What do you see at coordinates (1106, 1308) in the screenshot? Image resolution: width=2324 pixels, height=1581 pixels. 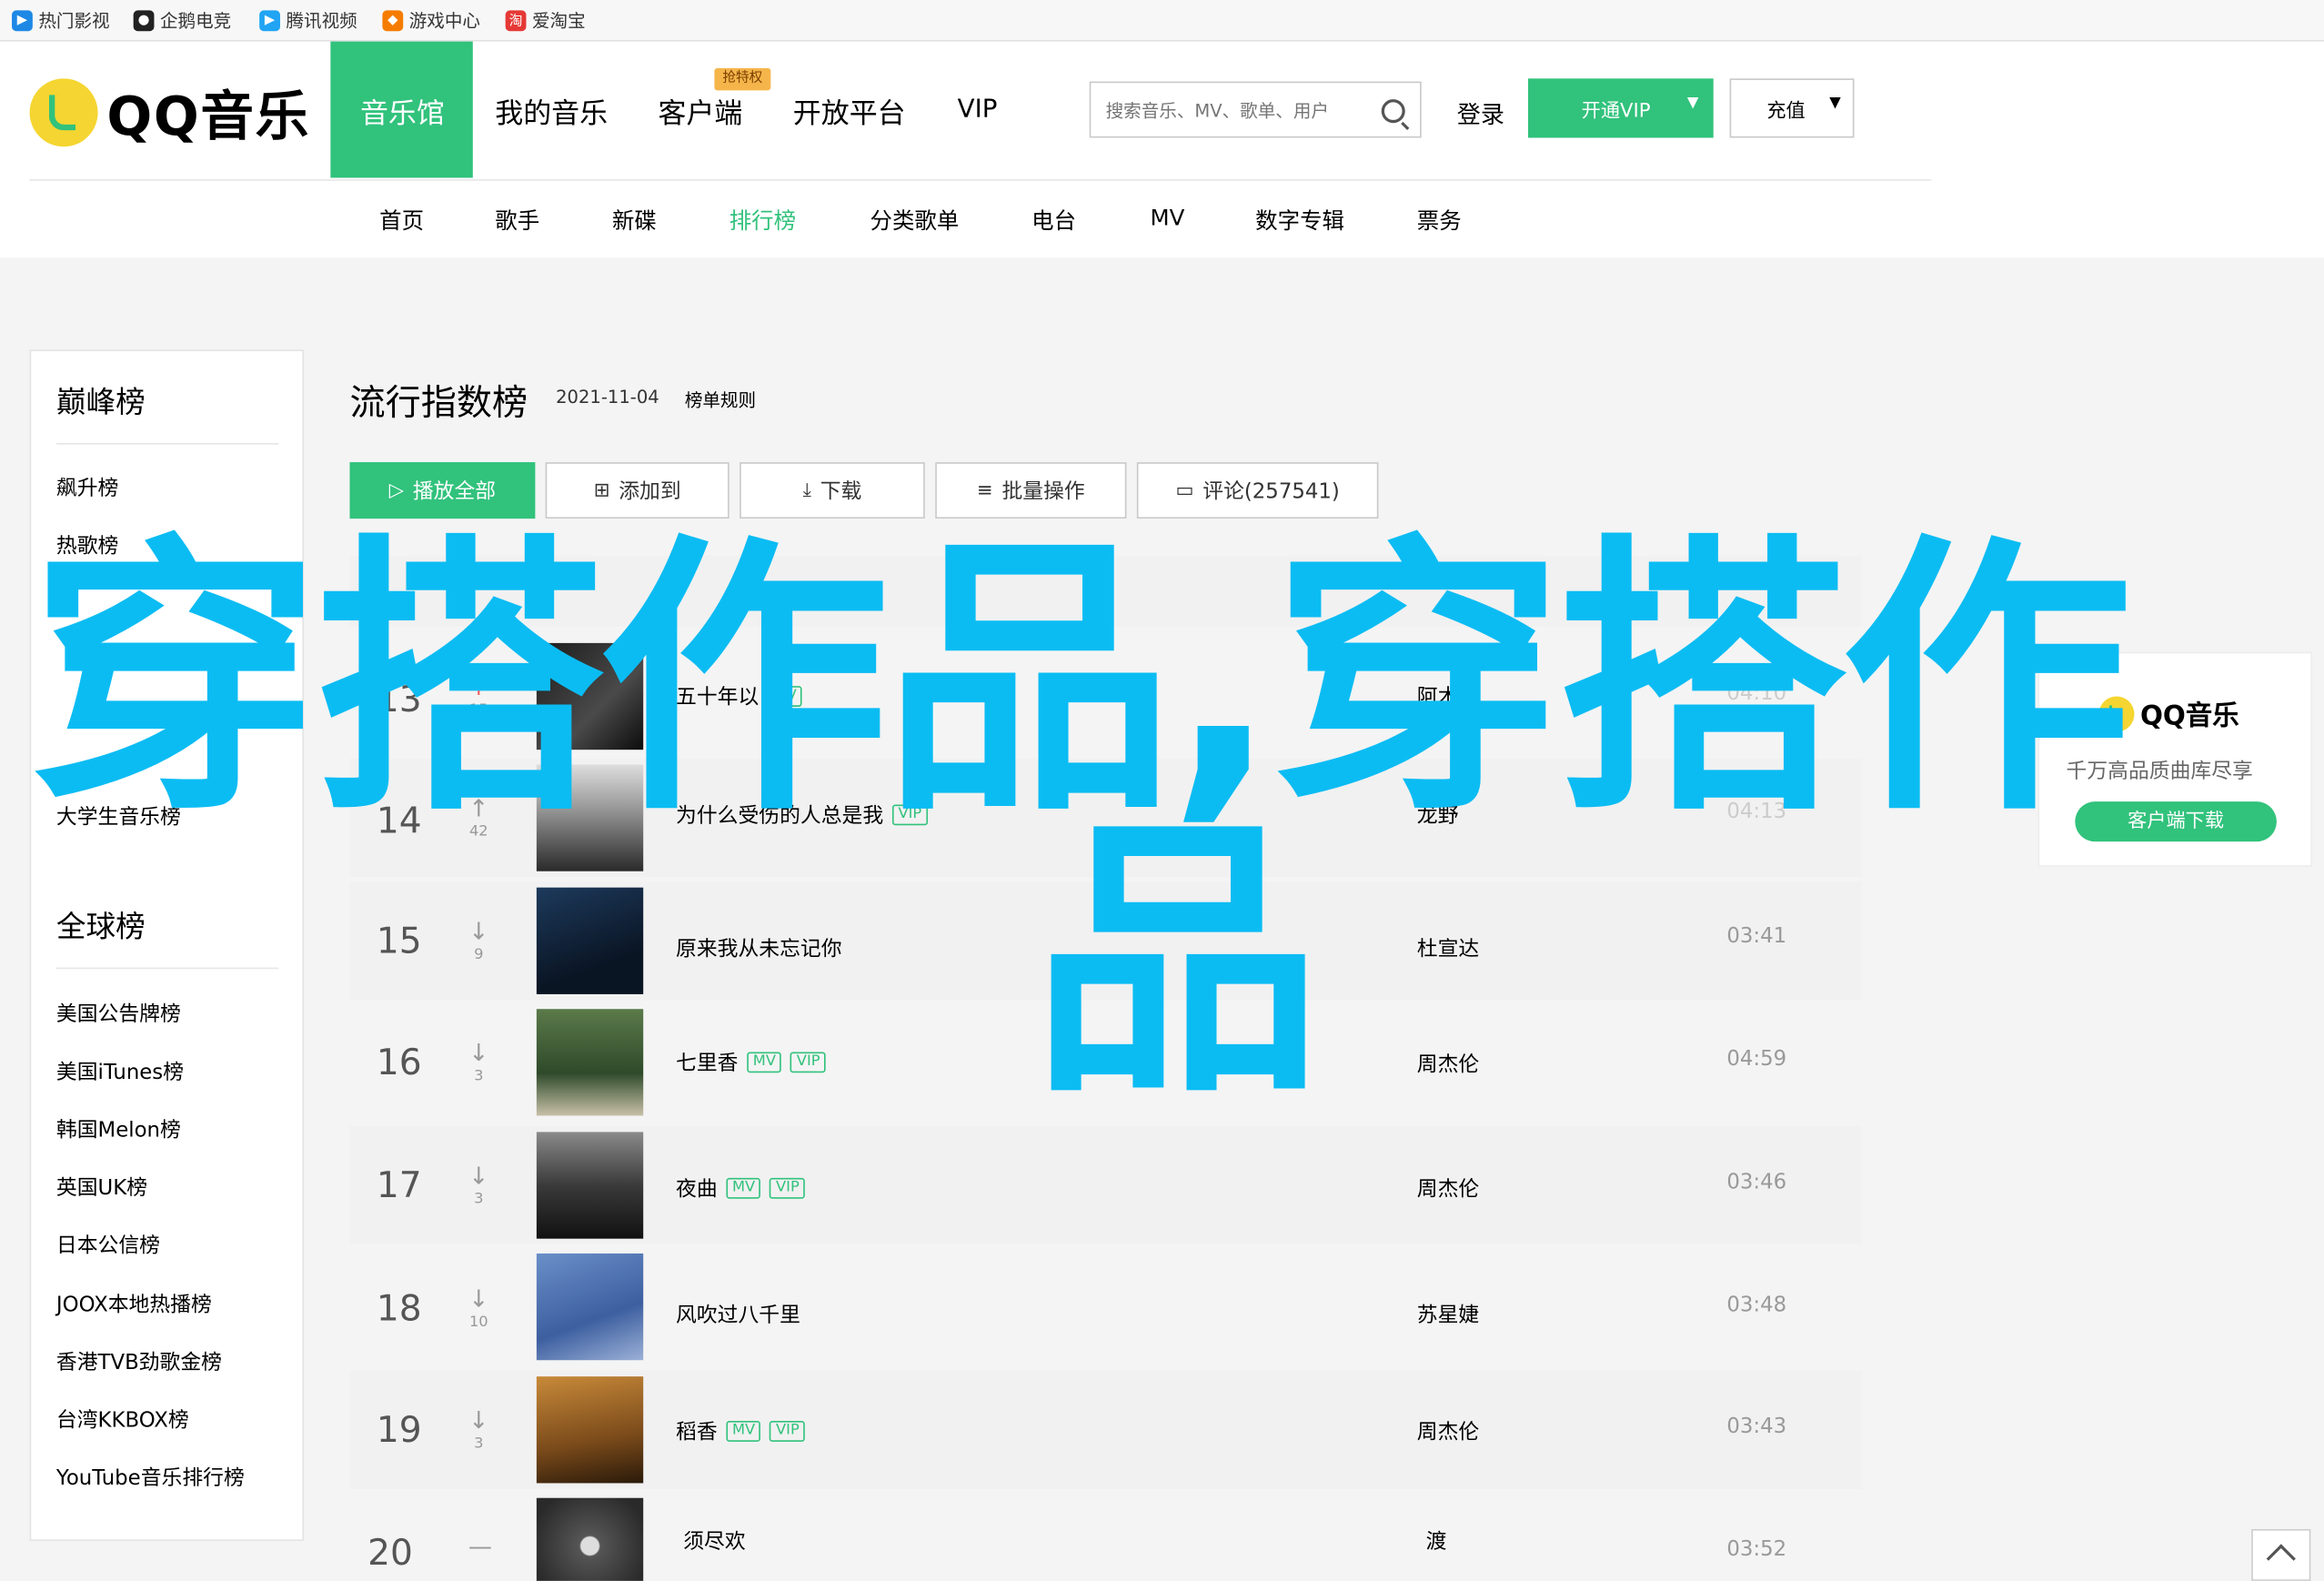 I see `table-row: 18 ↓ 10 风吹过八千里 苏星婕 03:48` at bounding box center [1106, 1308].